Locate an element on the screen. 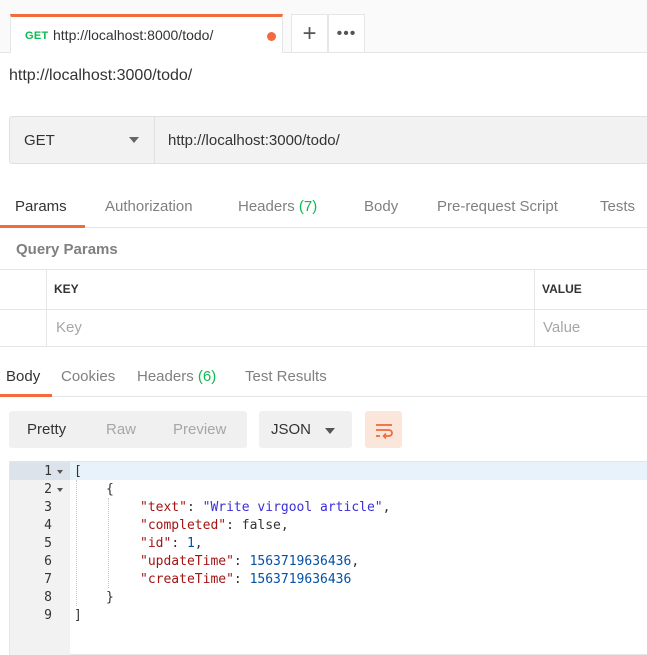 This screenshot has width=647, height=655. json-value: 1 is located at coordinates (190, 543).